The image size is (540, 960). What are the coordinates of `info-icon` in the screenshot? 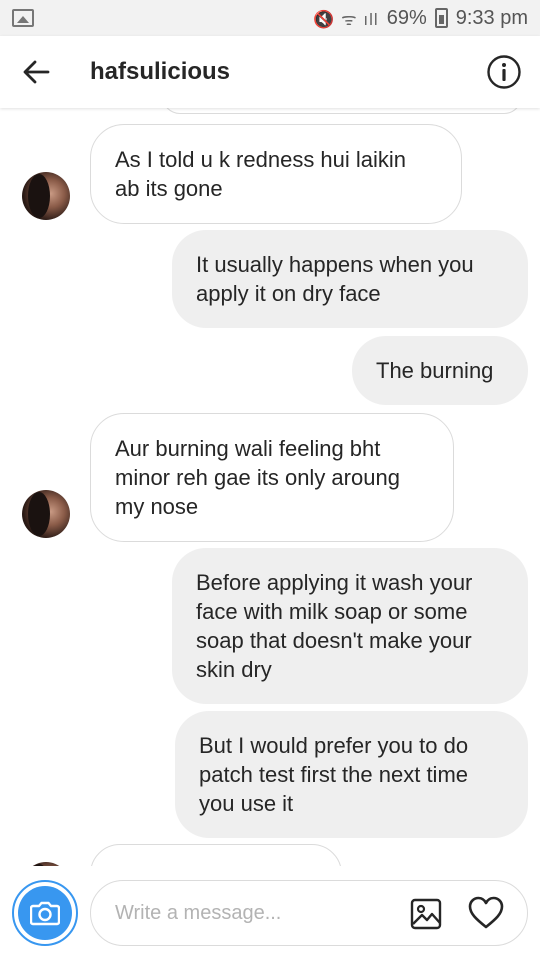 It's located at (504, 72).